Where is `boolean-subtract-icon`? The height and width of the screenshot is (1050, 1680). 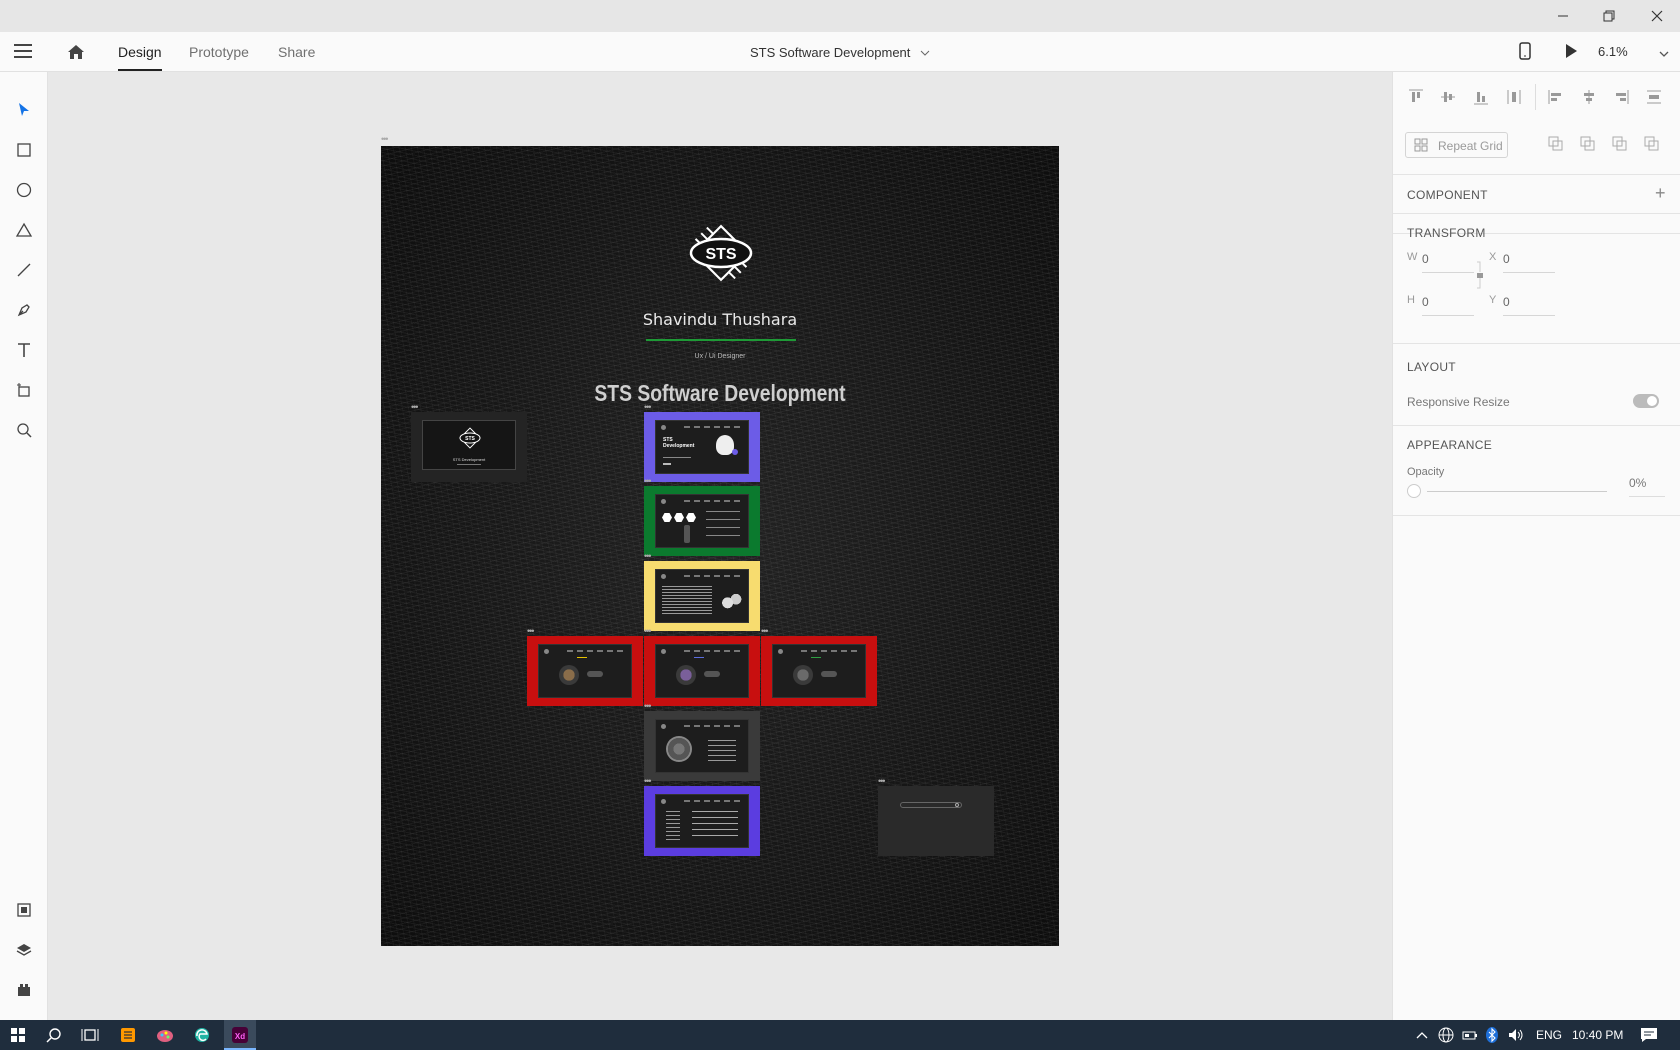 boolean-subtract-icon is located at coordinates (1588, 144).